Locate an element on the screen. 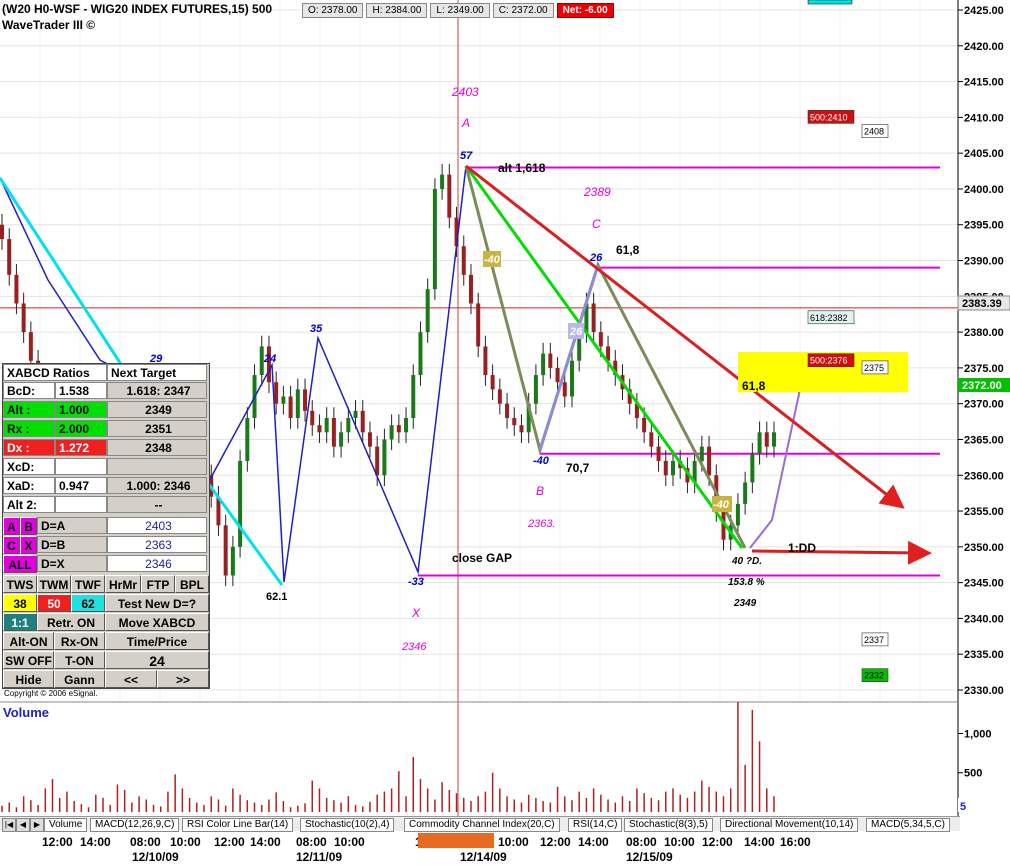  annotation-label: 24 is located at coordinates (269, 359).